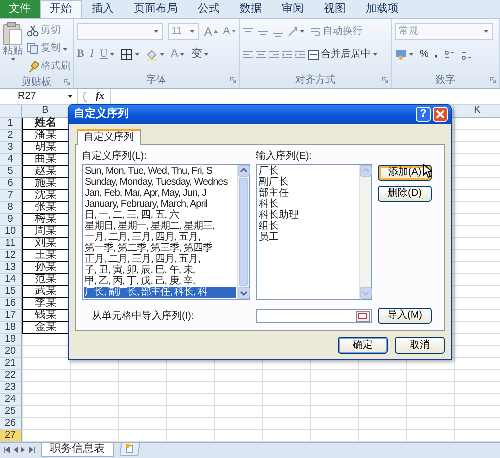 Image resolution: width=500 pixels, height=458 pixels. I want to click on column-header: K, so click(477, 111).